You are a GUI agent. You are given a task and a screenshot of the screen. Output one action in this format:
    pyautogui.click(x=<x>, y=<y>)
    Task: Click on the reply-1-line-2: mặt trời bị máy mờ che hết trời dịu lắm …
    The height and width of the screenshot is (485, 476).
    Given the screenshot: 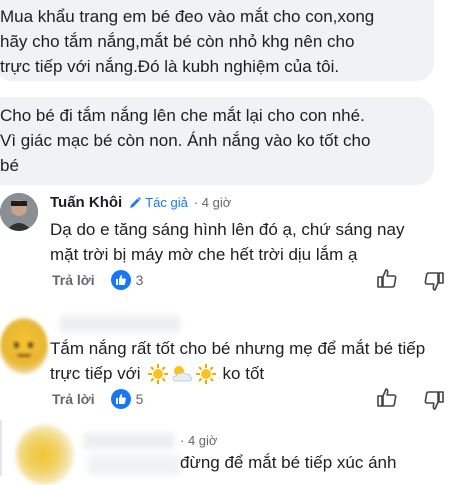 What is the action you would take?
    pyautogui.click(x=204, y=254)
    